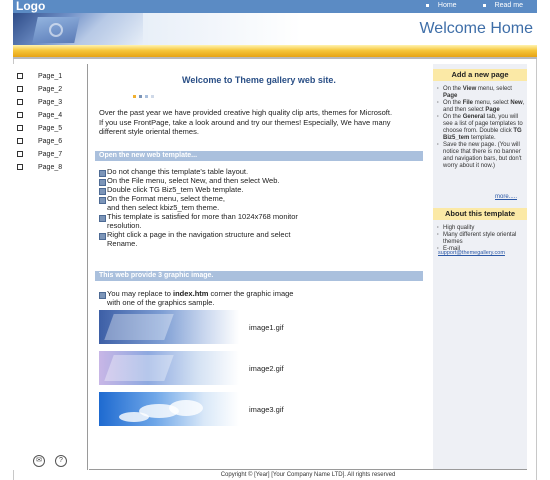 This screenshot has height=480, width=550. What do you see at coordinates (275, 58) in the screenshot?
I see `gray-divider` at bounding box center [275, 58].